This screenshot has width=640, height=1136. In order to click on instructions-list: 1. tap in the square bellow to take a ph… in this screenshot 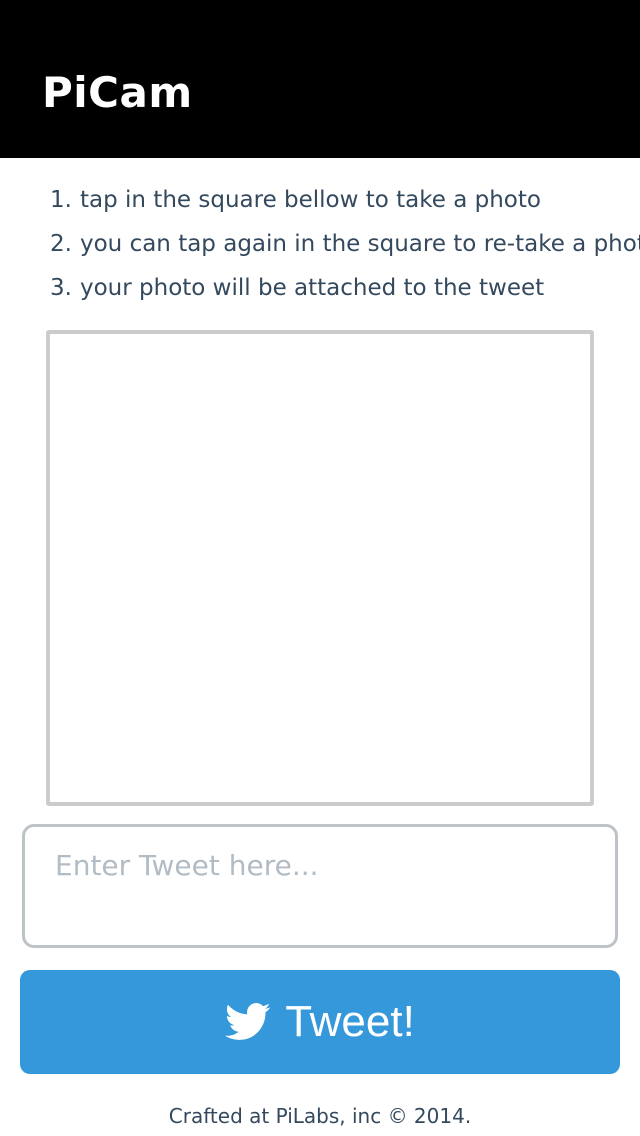, I will do `click(320, 246)`.